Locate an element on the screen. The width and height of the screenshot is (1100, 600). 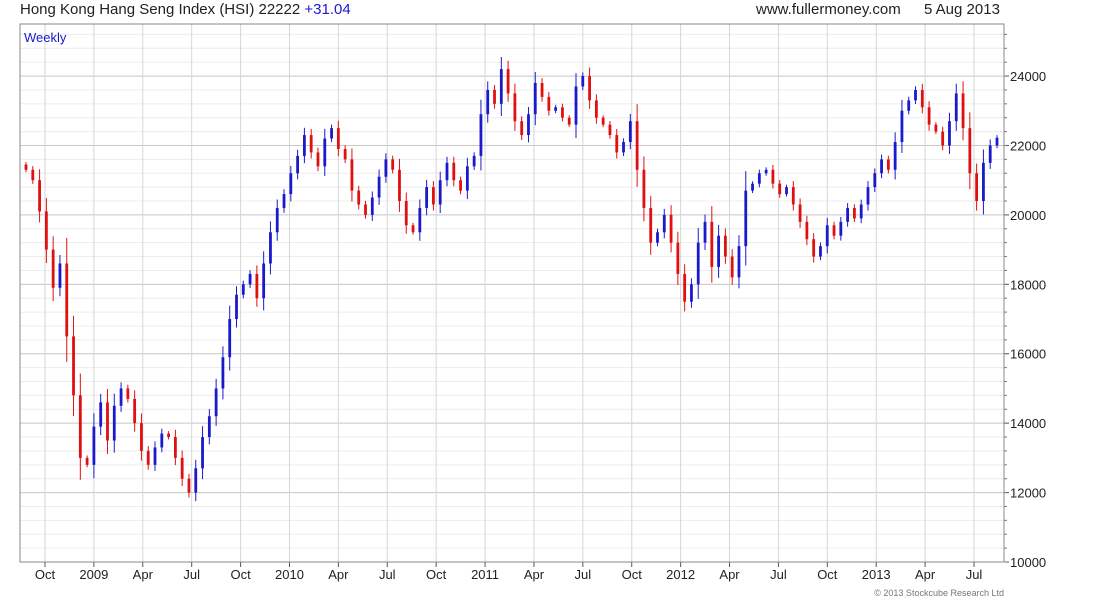
y-tick-label: 10000 is located at coordinates (1028, 562).